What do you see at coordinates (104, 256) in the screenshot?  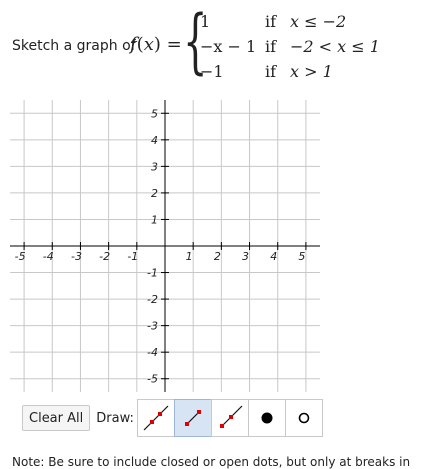 I see `x-tick-label: -2` at bounding box center [104, 256].